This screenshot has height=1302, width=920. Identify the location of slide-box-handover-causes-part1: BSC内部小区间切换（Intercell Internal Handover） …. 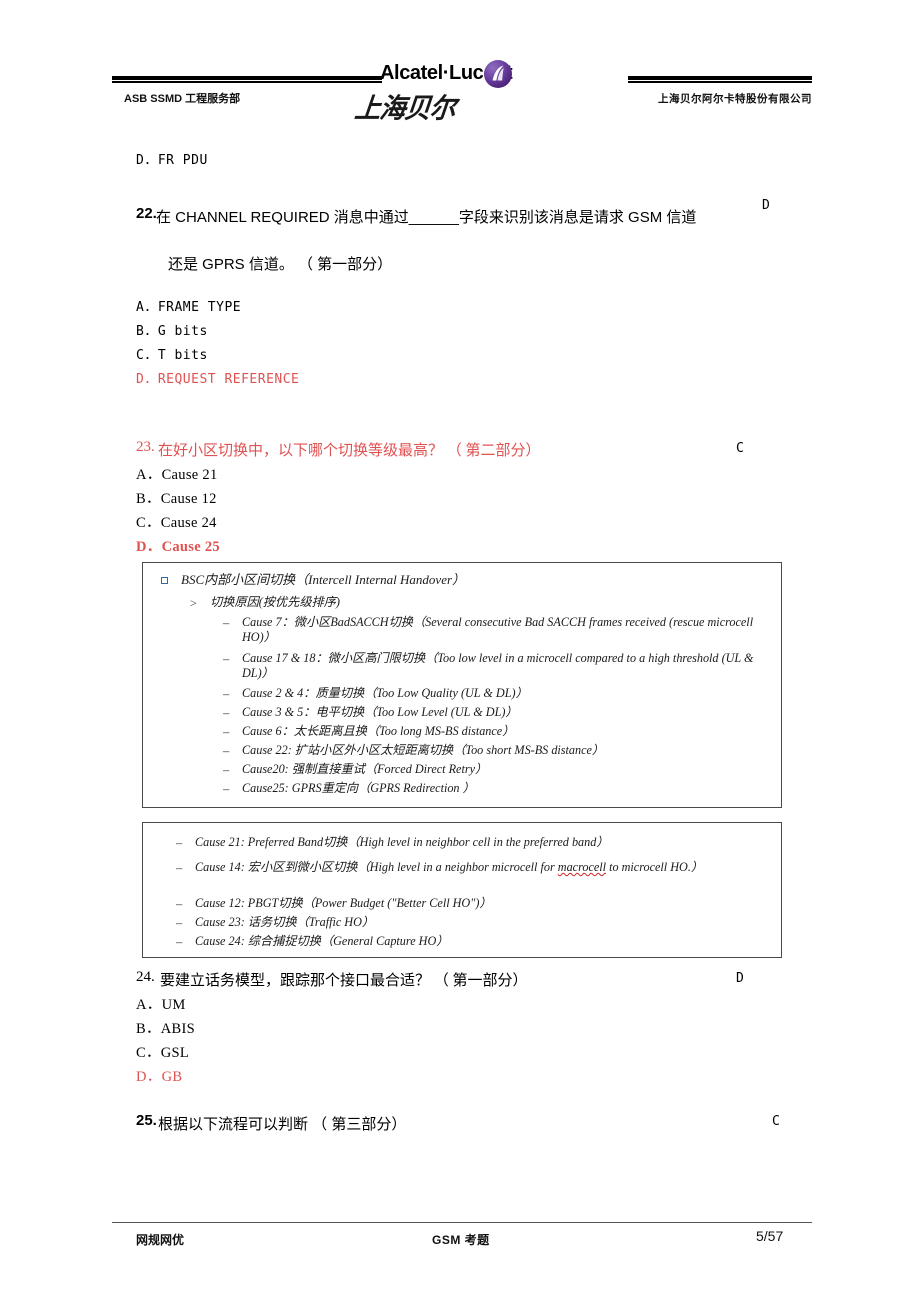
(462, 685).